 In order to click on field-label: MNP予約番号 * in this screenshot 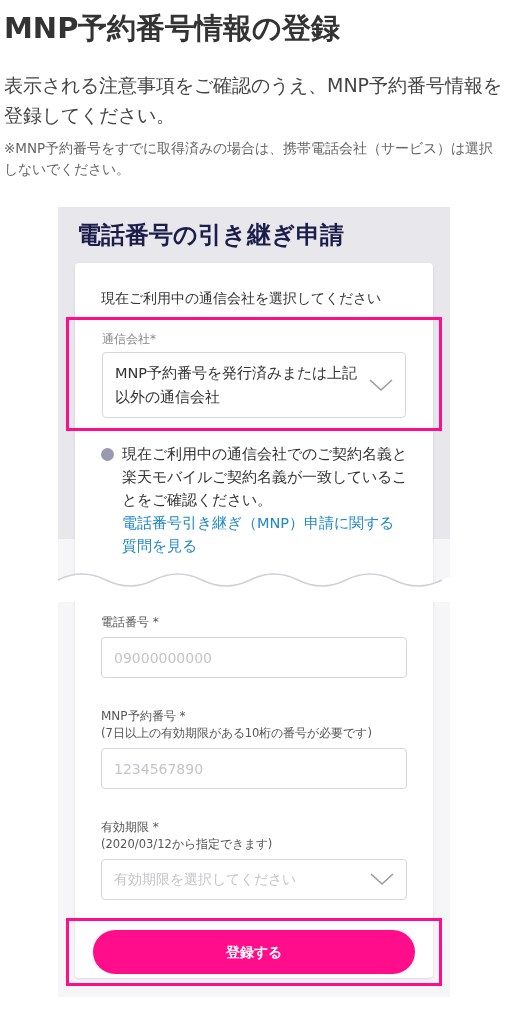, I will do `click(144, 716)`.